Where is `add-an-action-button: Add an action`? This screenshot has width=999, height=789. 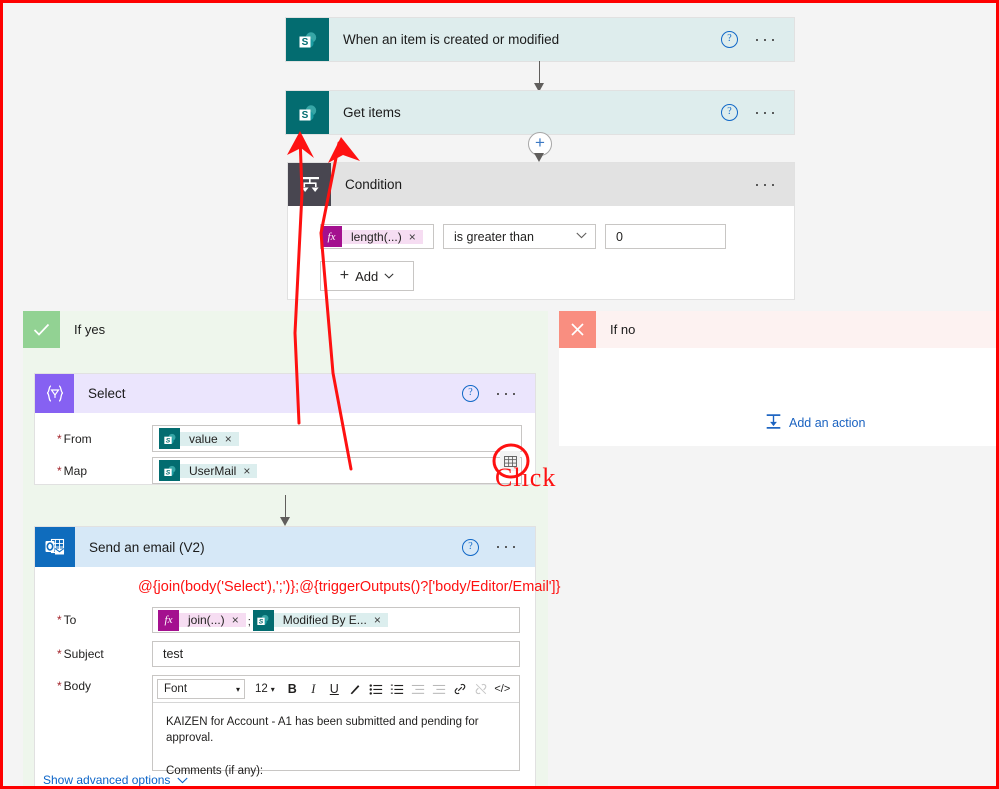
add-an-action-button: Add an action is located at coordinates (815, 423).